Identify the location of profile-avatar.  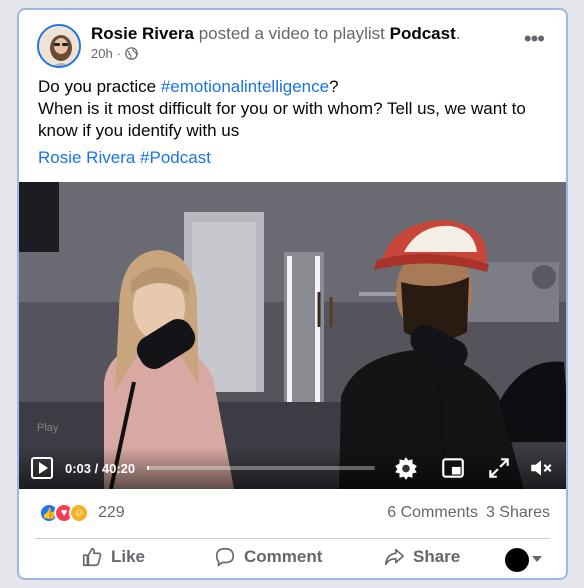
(517, 560).